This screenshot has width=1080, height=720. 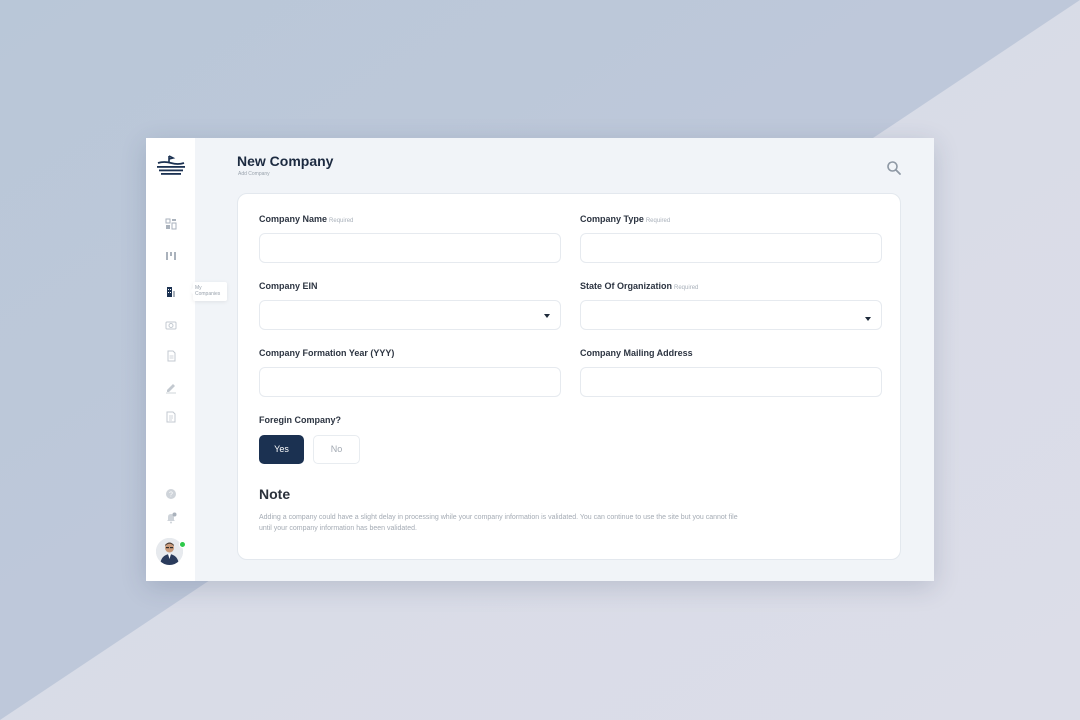 I want to click on company-type-label: Company Type Required, so click(x=625, y=219).